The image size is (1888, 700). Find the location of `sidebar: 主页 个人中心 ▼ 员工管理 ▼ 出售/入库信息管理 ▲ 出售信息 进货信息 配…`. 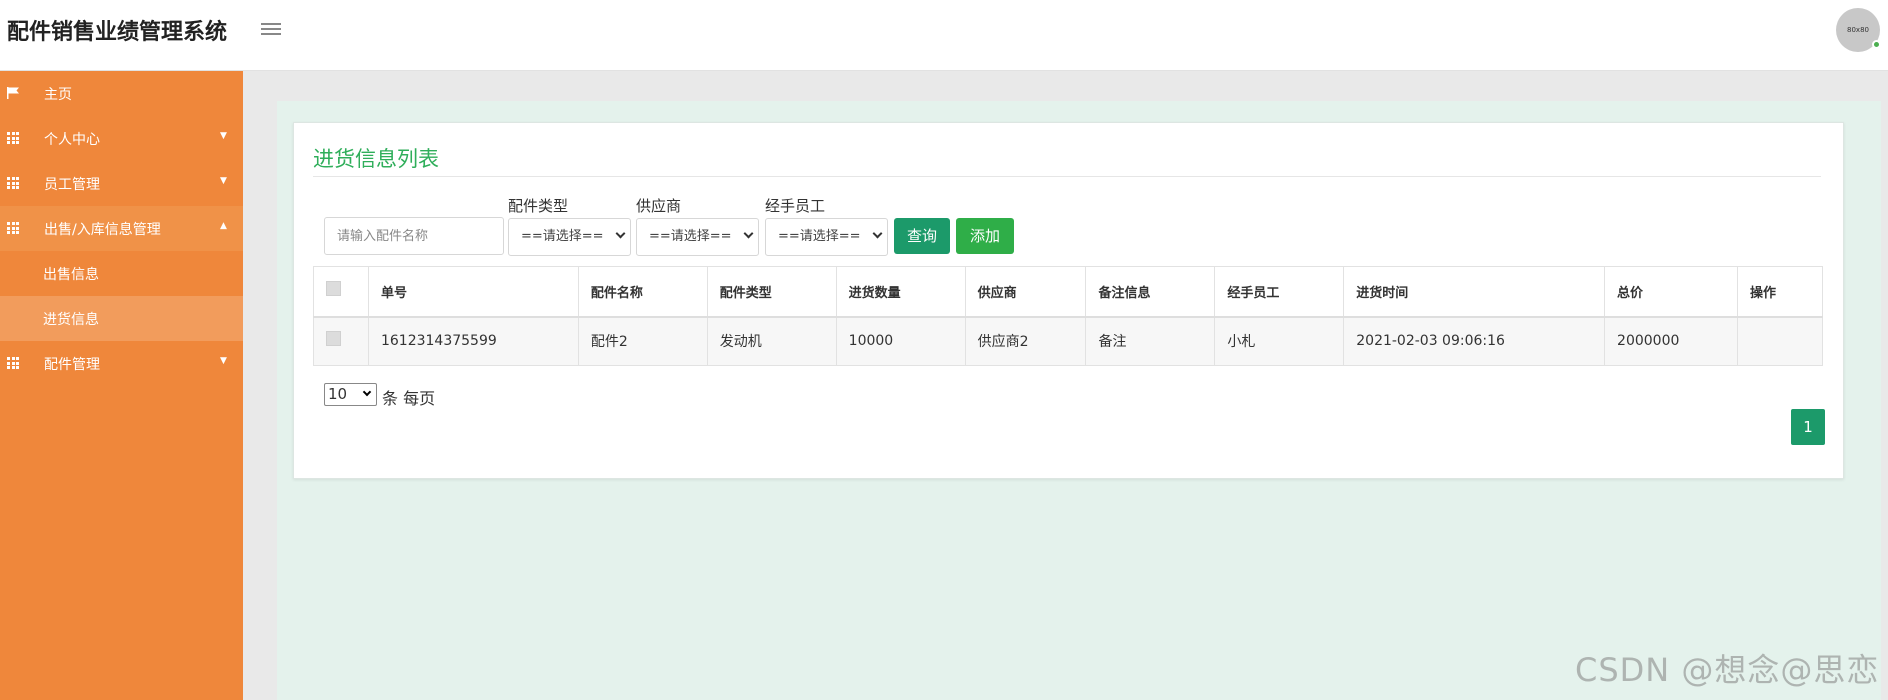

sidebar: 主页 个人中心 ▼ 员工管理 ▼ 出售/入库信息管理 ▲ 出售信息 进货信息 配… is located at coordinates (121, 385).